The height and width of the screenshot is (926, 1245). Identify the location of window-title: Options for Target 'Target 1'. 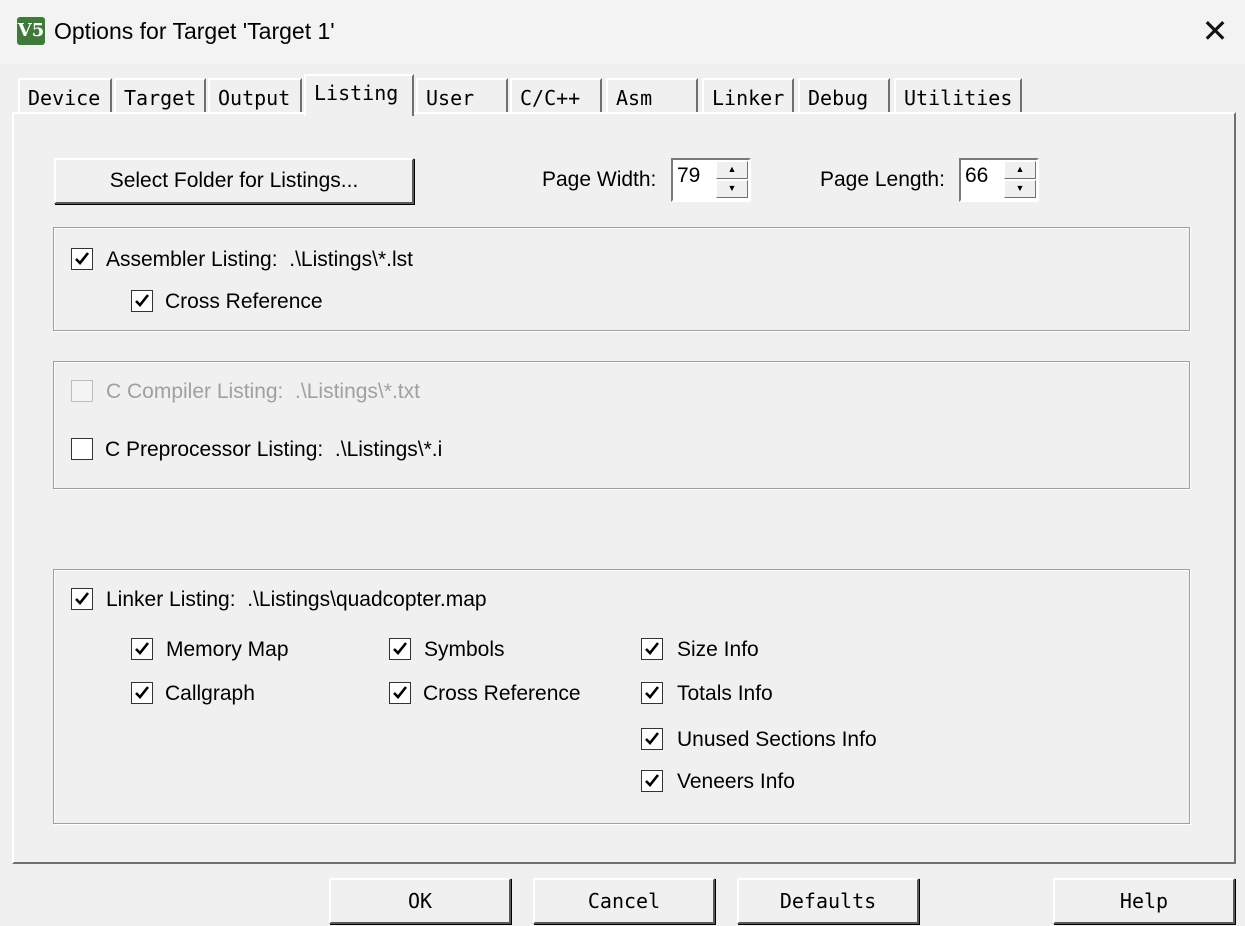
(194, 31).